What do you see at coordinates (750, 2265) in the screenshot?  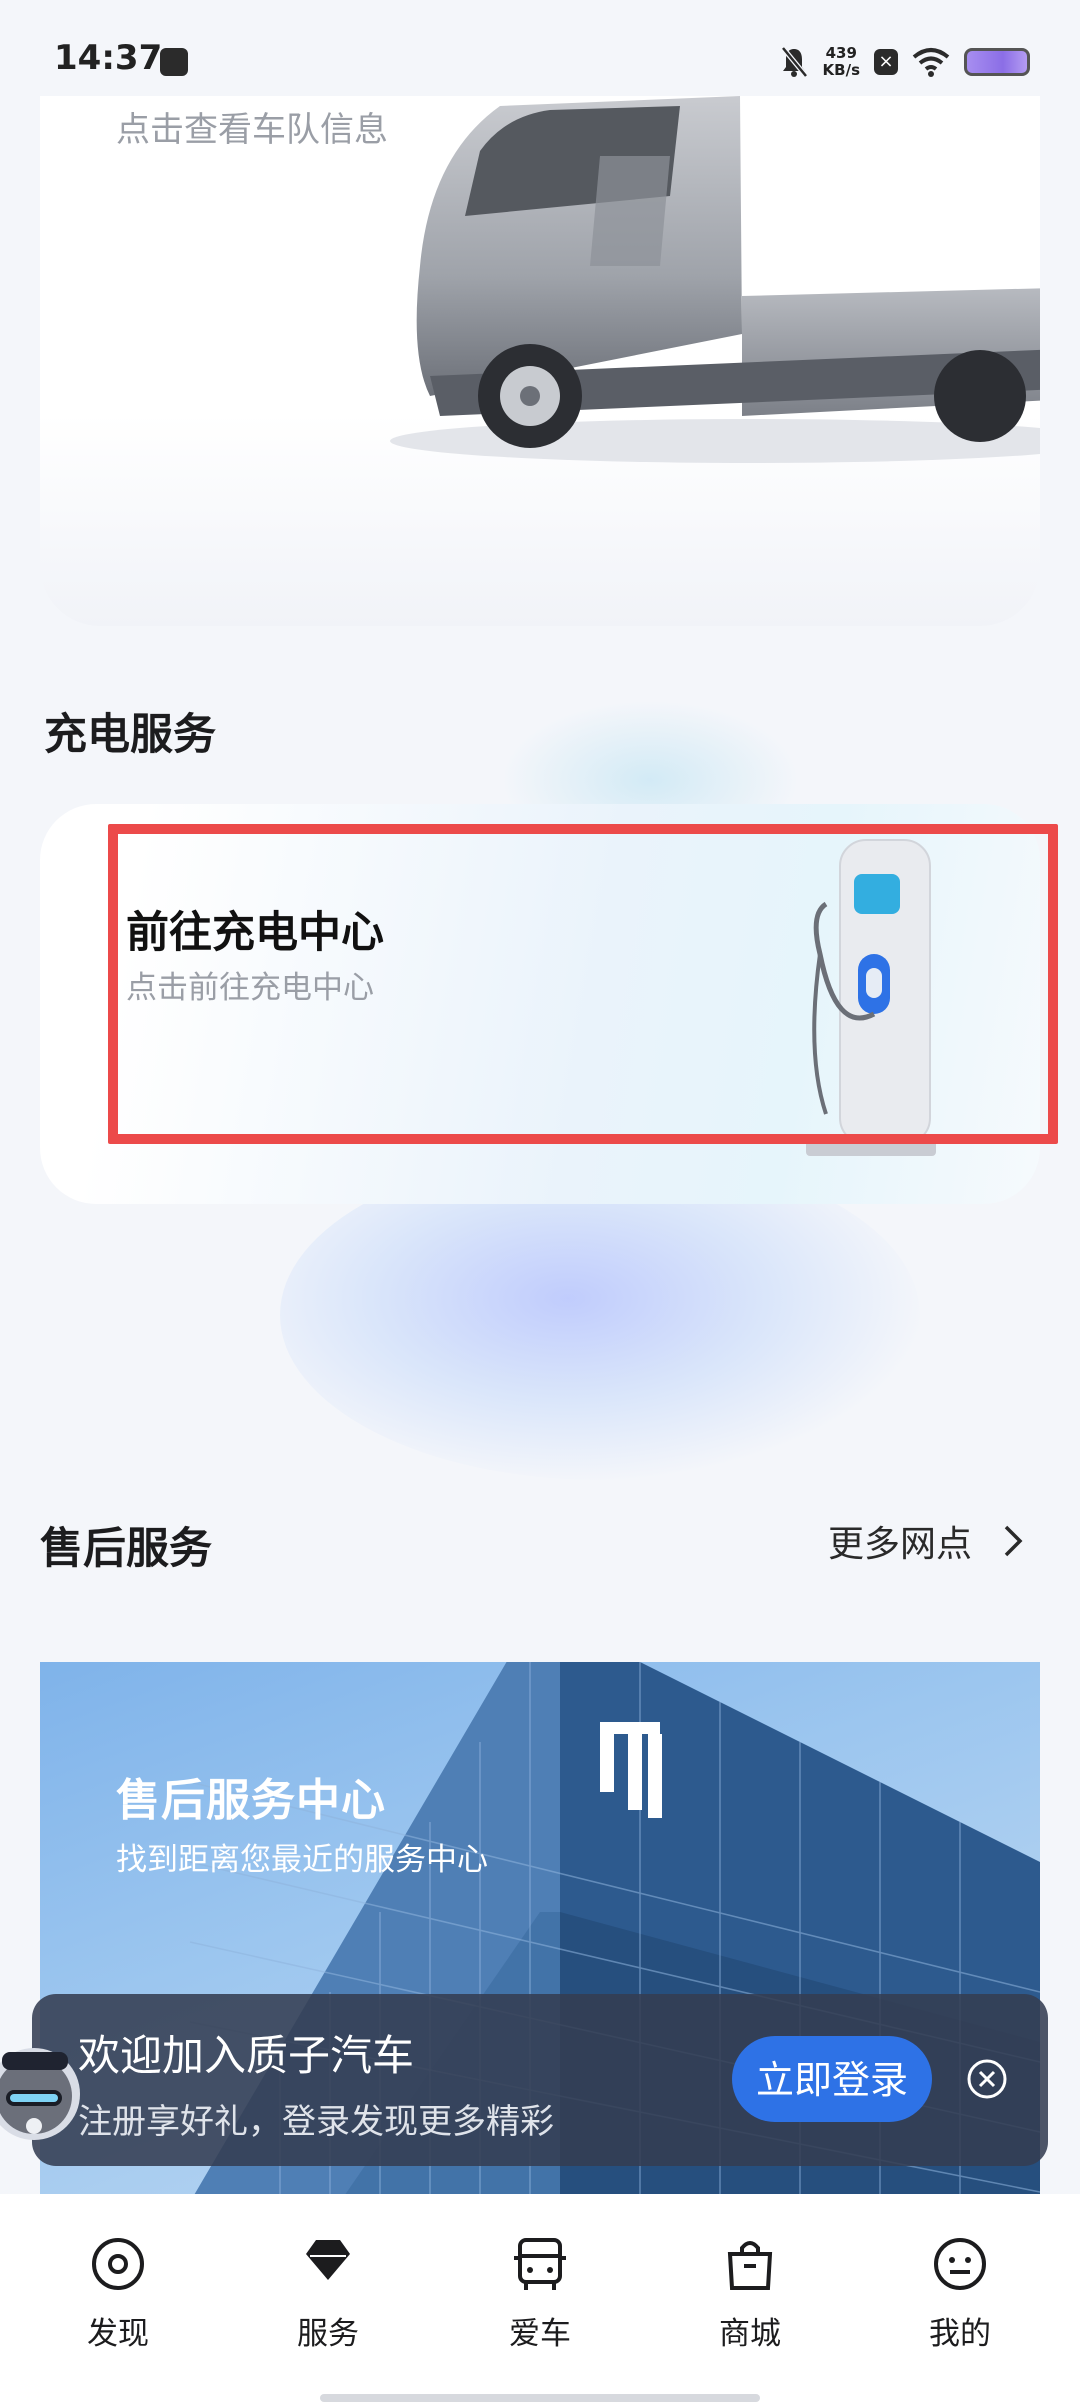 I see `shop-bag-icon` at bounding box center [750, 2265].